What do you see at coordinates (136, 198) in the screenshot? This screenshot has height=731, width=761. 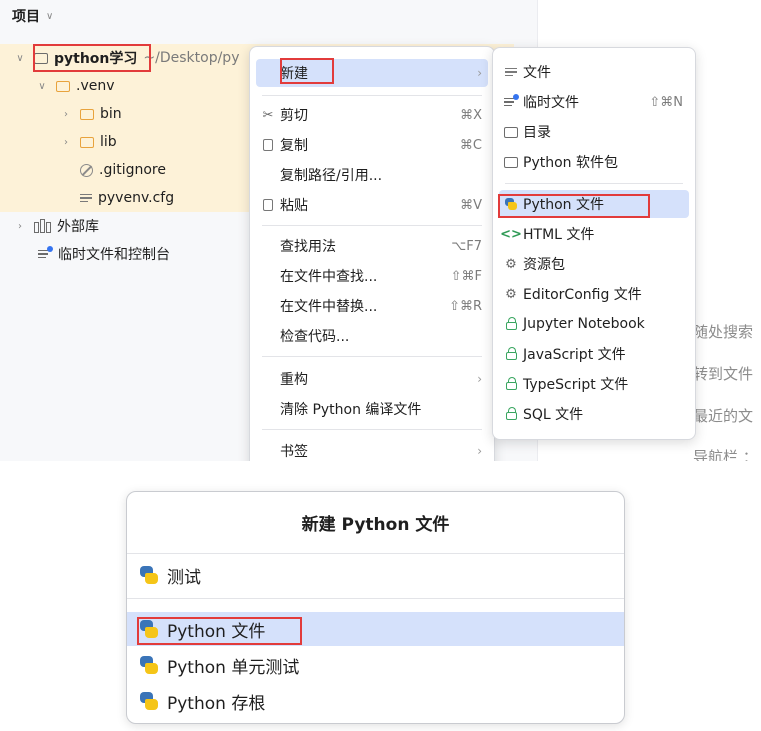 I see `tree-item-label: pyvenv.cfg` at bounding box center [136, 198].